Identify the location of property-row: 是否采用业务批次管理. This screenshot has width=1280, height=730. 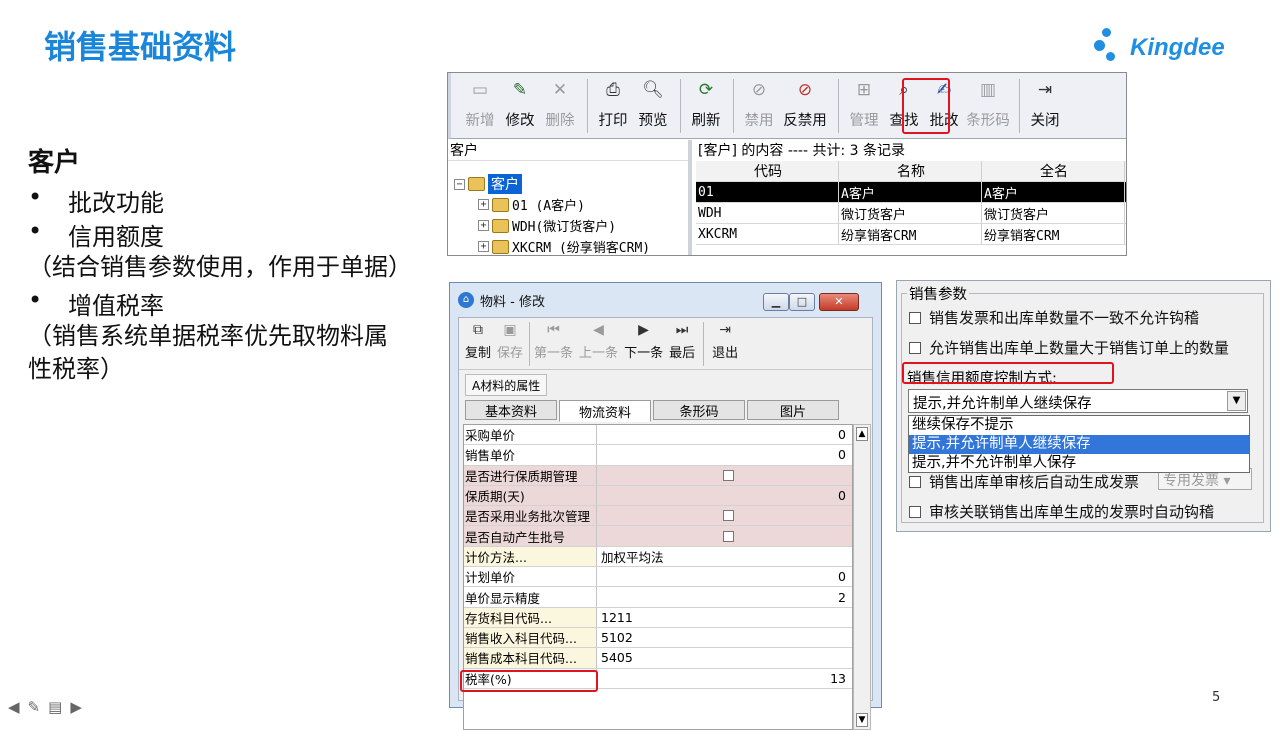
(658, 516).